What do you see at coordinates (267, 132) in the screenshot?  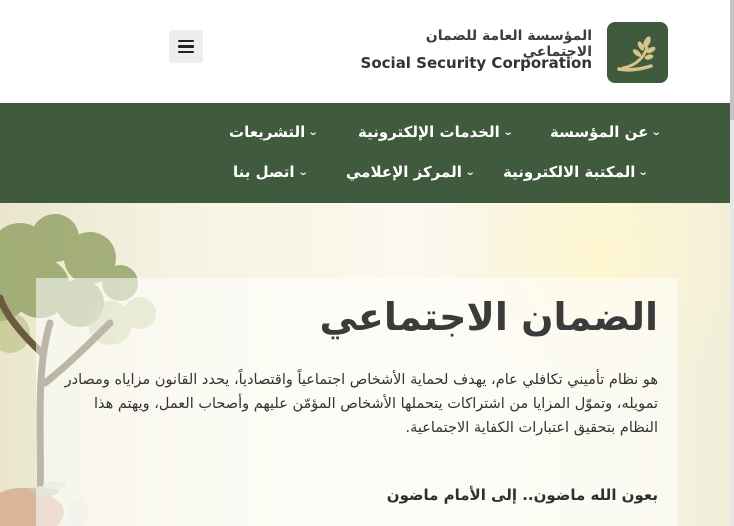 I see `nav-item-label: التشريعات` at bounding box center [267, 132].